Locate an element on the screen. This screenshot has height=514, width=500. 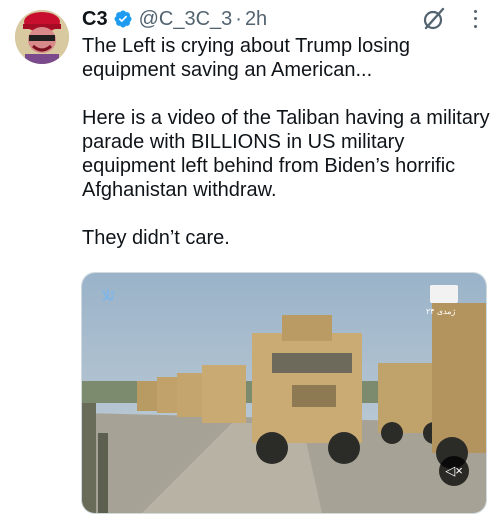
avatar-image is located at coordinates (42, 37).